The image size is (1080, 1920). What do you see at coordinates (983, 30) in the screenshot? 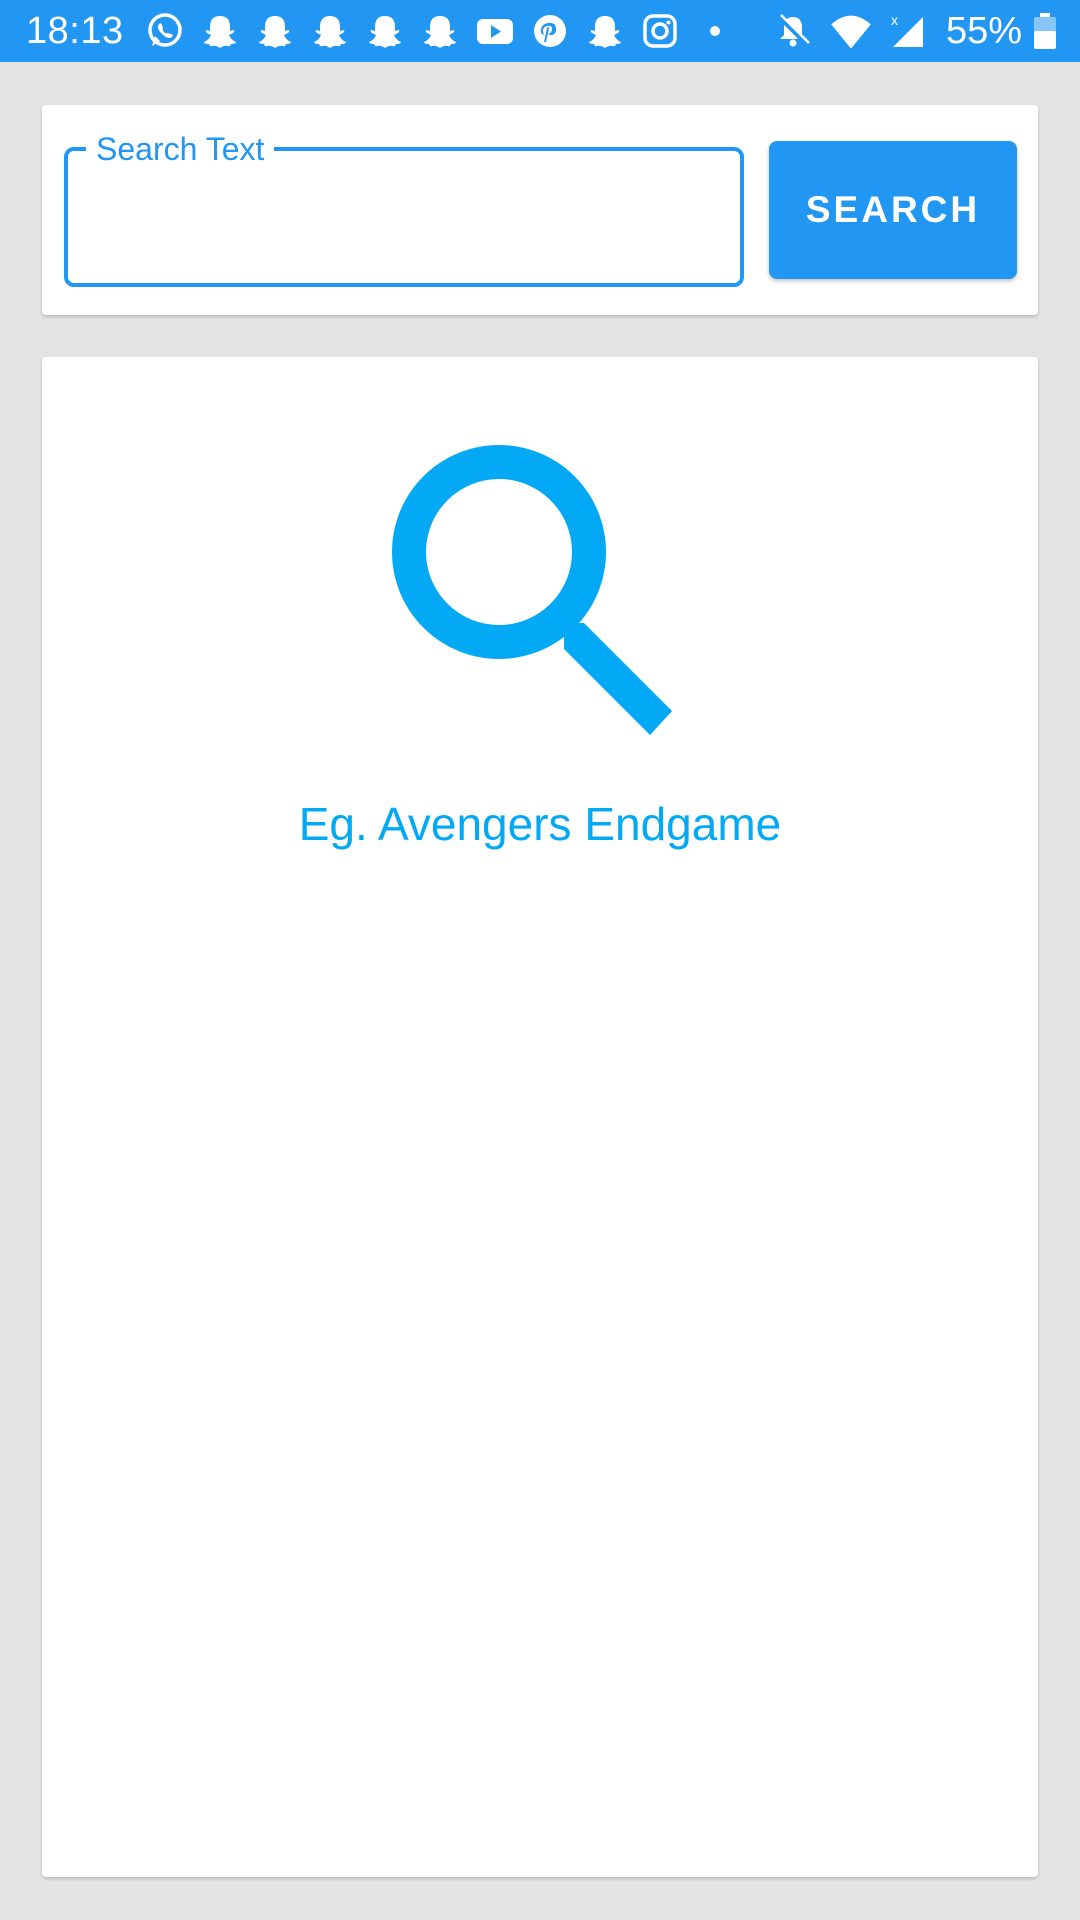
I see `battery-percent: 55%` at bounding box center [983, 30].